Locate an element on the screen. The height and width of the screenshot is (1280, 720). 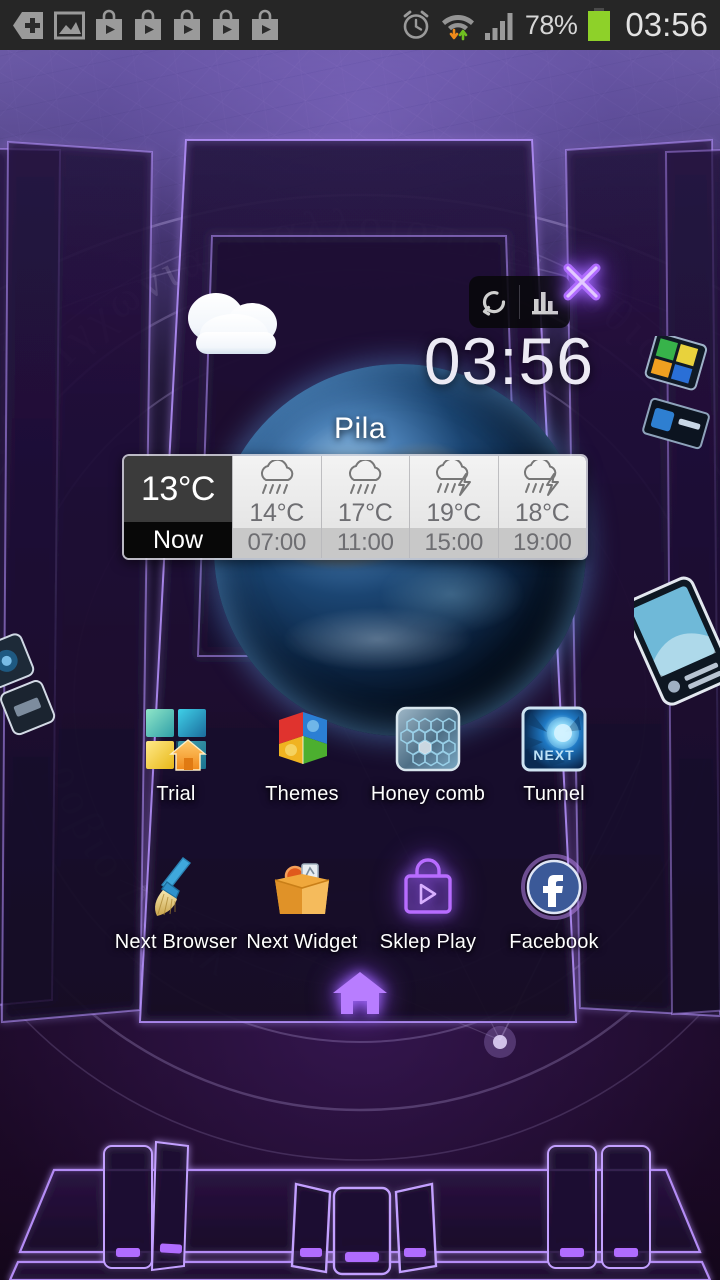
forecast-temperature: 14°C is located at coordinates (277, 513).